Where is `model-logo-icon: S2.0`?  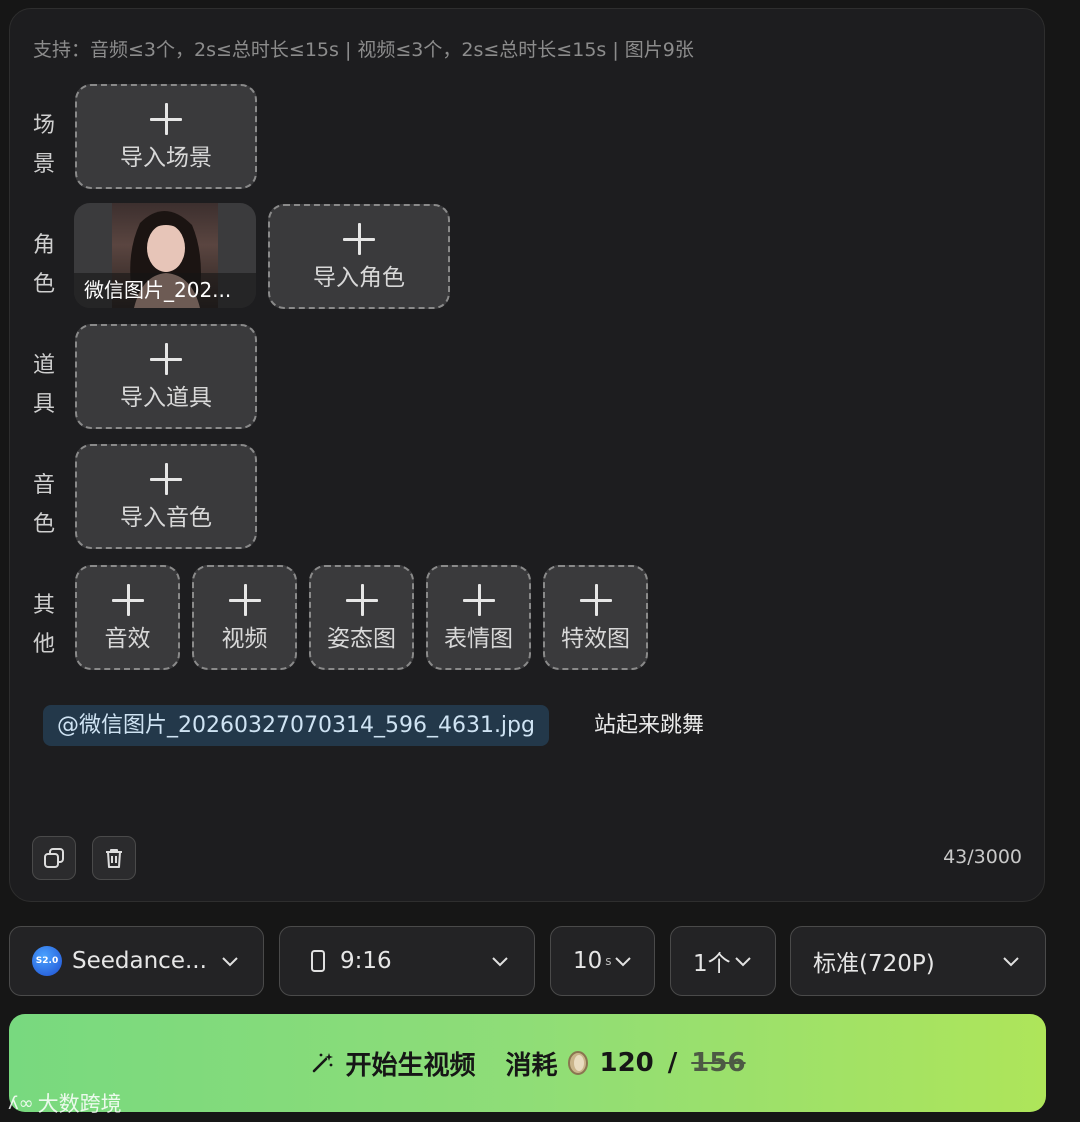 model-logo-icon: S2.0 is located at coordinates (47, 961).